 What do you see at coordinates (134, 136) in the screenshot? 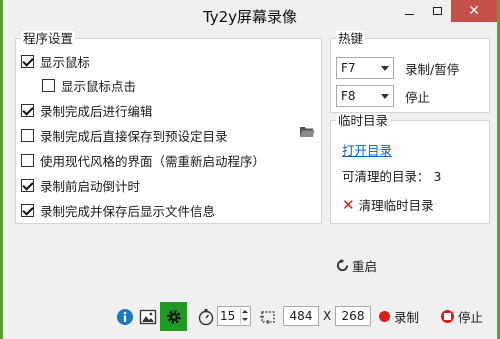
I see `option-label: 录制完成后直接保存到预设定目录` at bounding box center [134, 136].